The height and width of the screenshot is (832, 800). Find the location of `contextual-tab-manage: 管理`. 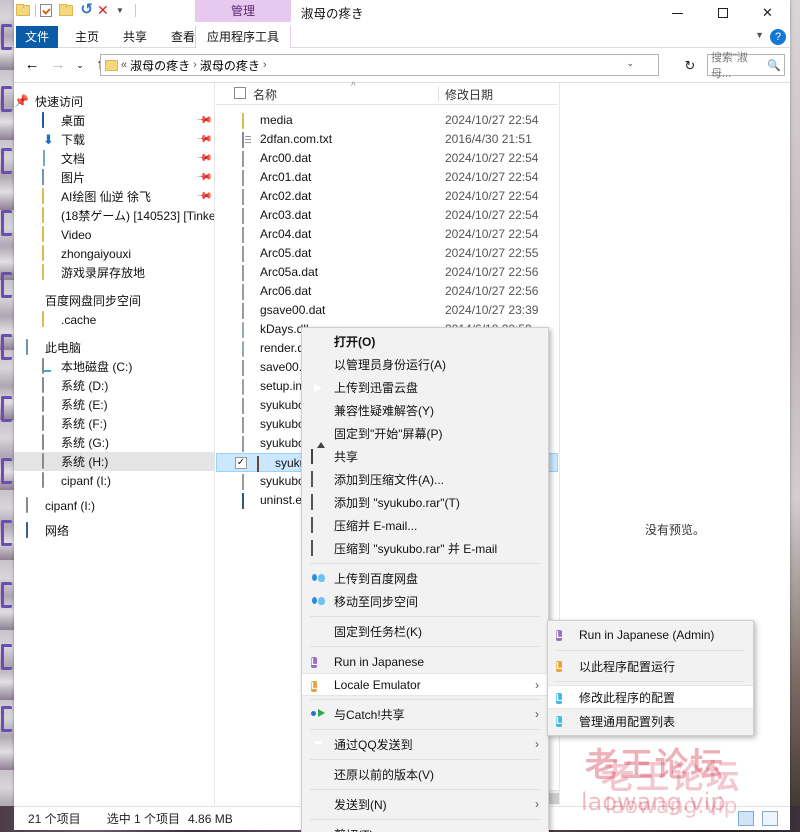

contextual-tab-manage: 管理 is located at coordinates (243, 11).